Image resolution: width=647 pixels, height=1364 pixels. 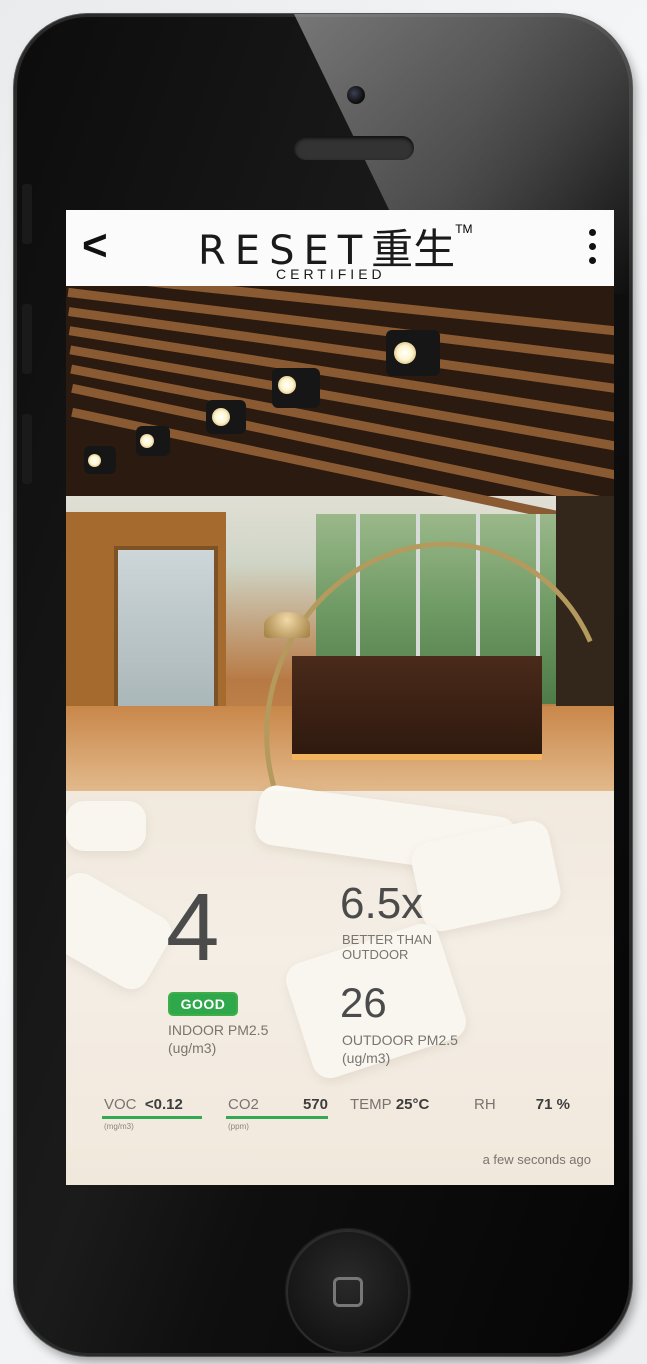 What do you see at coordinates (287, 625) in the screenshot?
I see `photo-lamp-shade` at bounding box center [287, 625].